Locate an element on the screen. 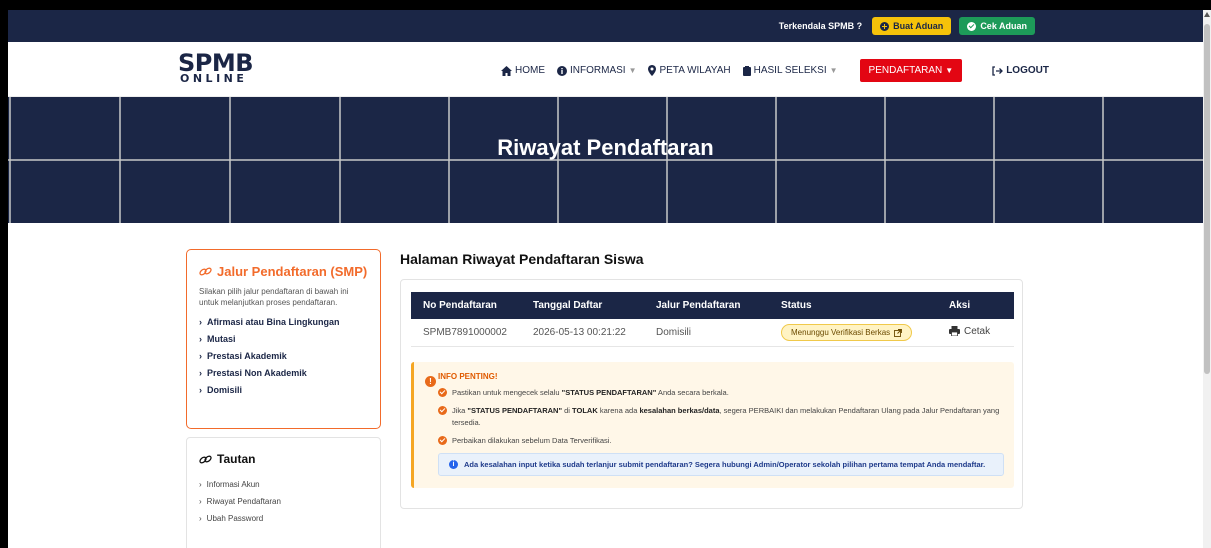 Image resolution: width=1211 pixels, height=548 pixels. jalur-item-label: Mutasi is located at coordinates (221, 339).